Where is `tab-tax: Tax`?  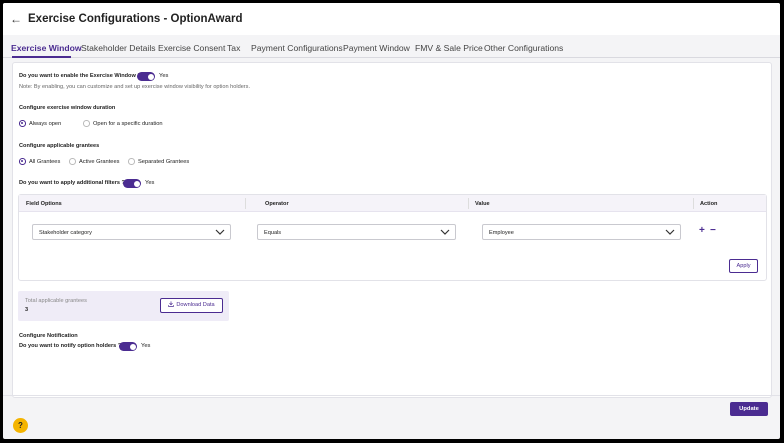 tab-tax: Tax is located at coordinates (233, 48).